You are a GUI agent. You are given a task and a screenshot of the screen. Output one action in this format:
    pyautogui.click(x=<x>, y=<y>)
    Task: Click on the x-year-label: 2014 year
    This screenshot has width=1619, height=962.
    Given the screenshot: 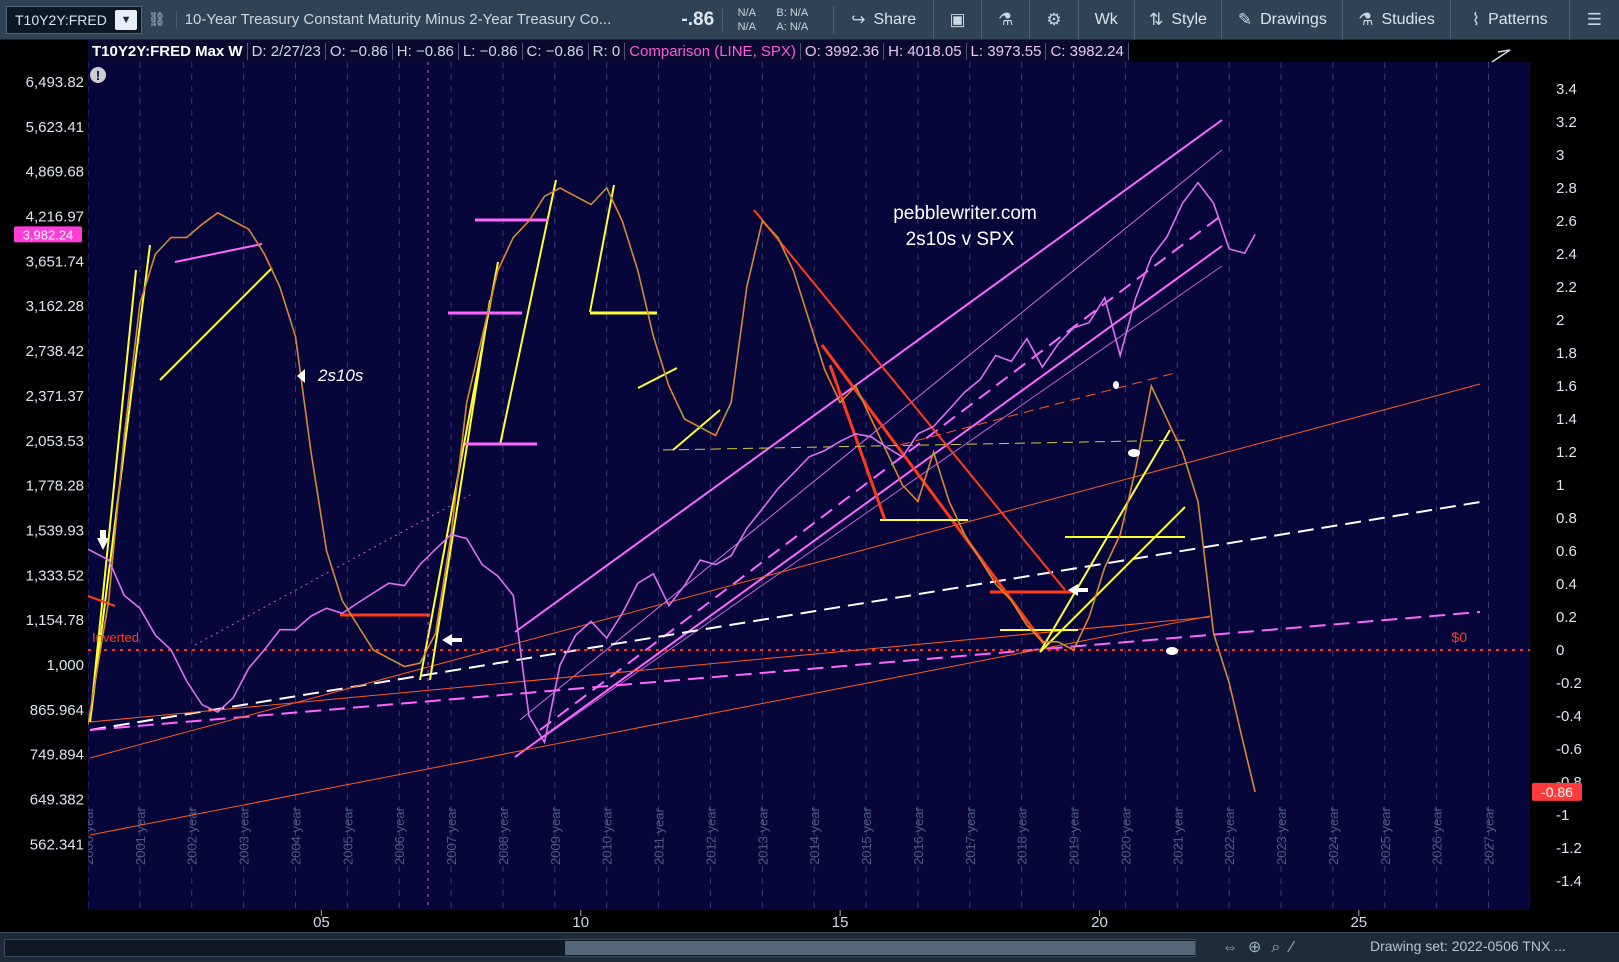 What is the action you would take?
    pyautogui.click(x=814, y=836)
    